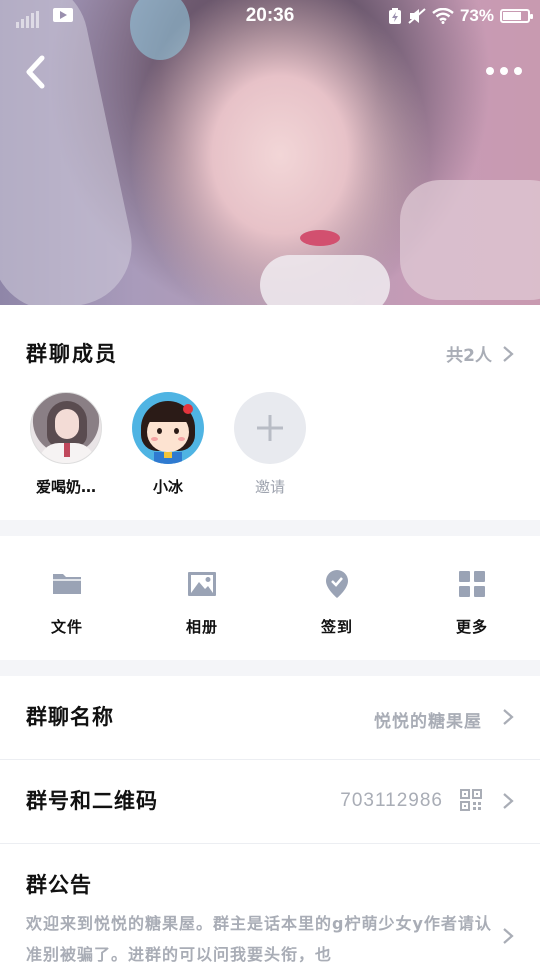  What do you see at coordinates (428, 722) in the screenshot?
I see `group-name-value: 悦悦的糖果屋` at bounding box center [428, 722].